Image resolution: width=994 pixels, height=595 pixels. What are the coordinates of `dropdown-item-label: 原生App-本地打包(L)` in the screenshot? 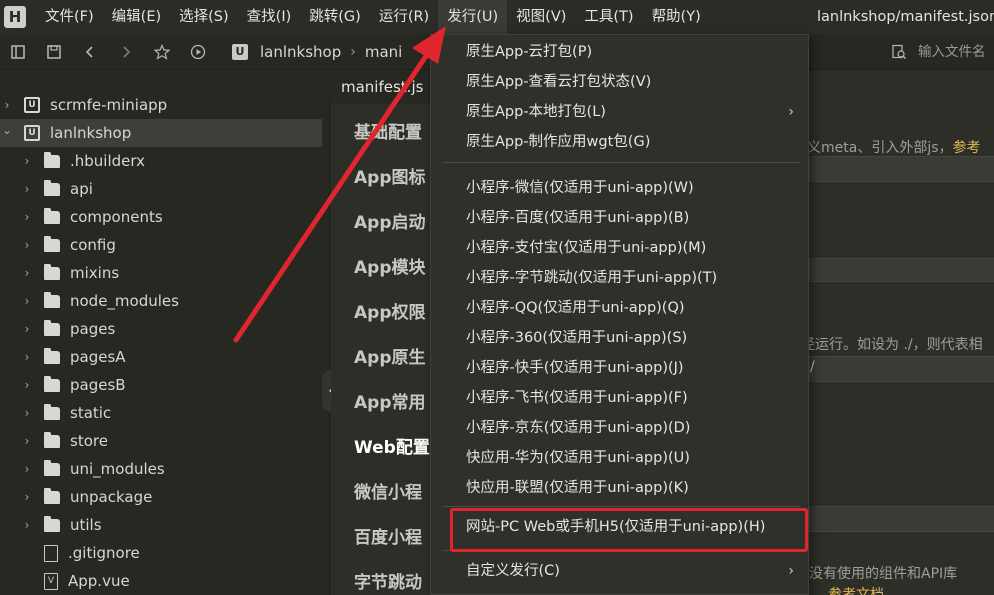 It's located at (536, 112).